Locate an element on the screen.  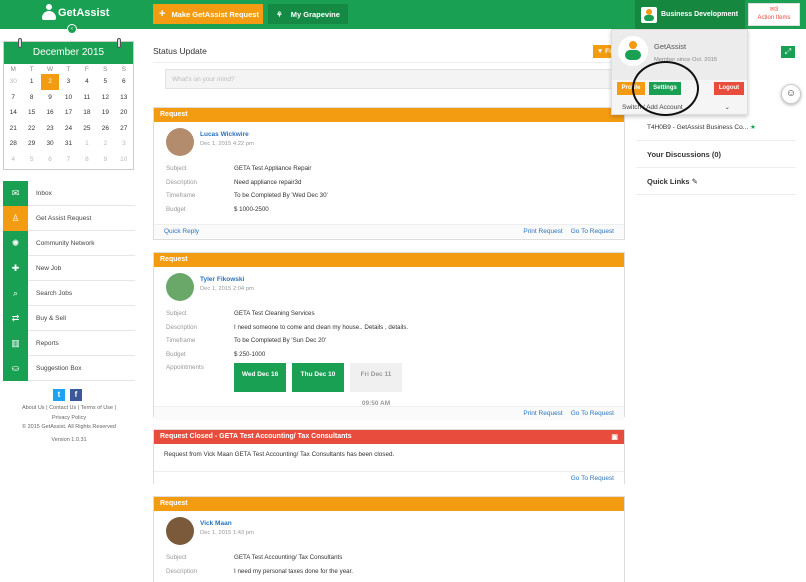
sidebar-item-search-jobs: ⌕ Search Jobs is located at coordinates (69, 293).